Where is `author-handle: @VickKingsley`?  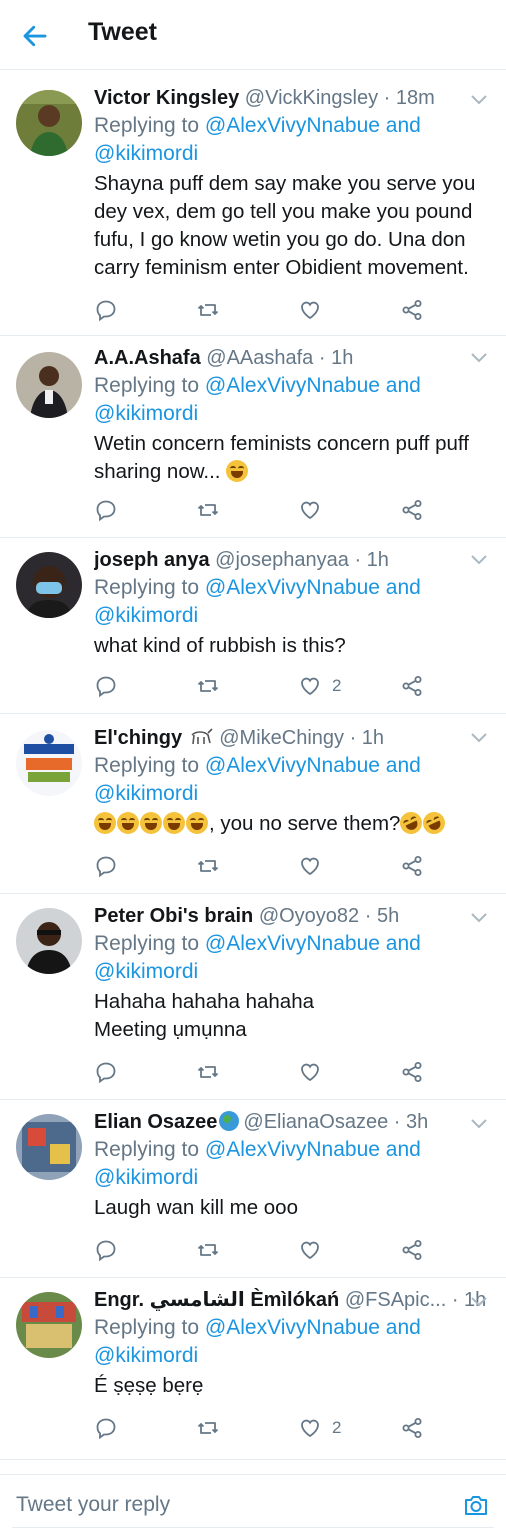 author-handle: @VickKingsley is located at coordinates (311, 98).